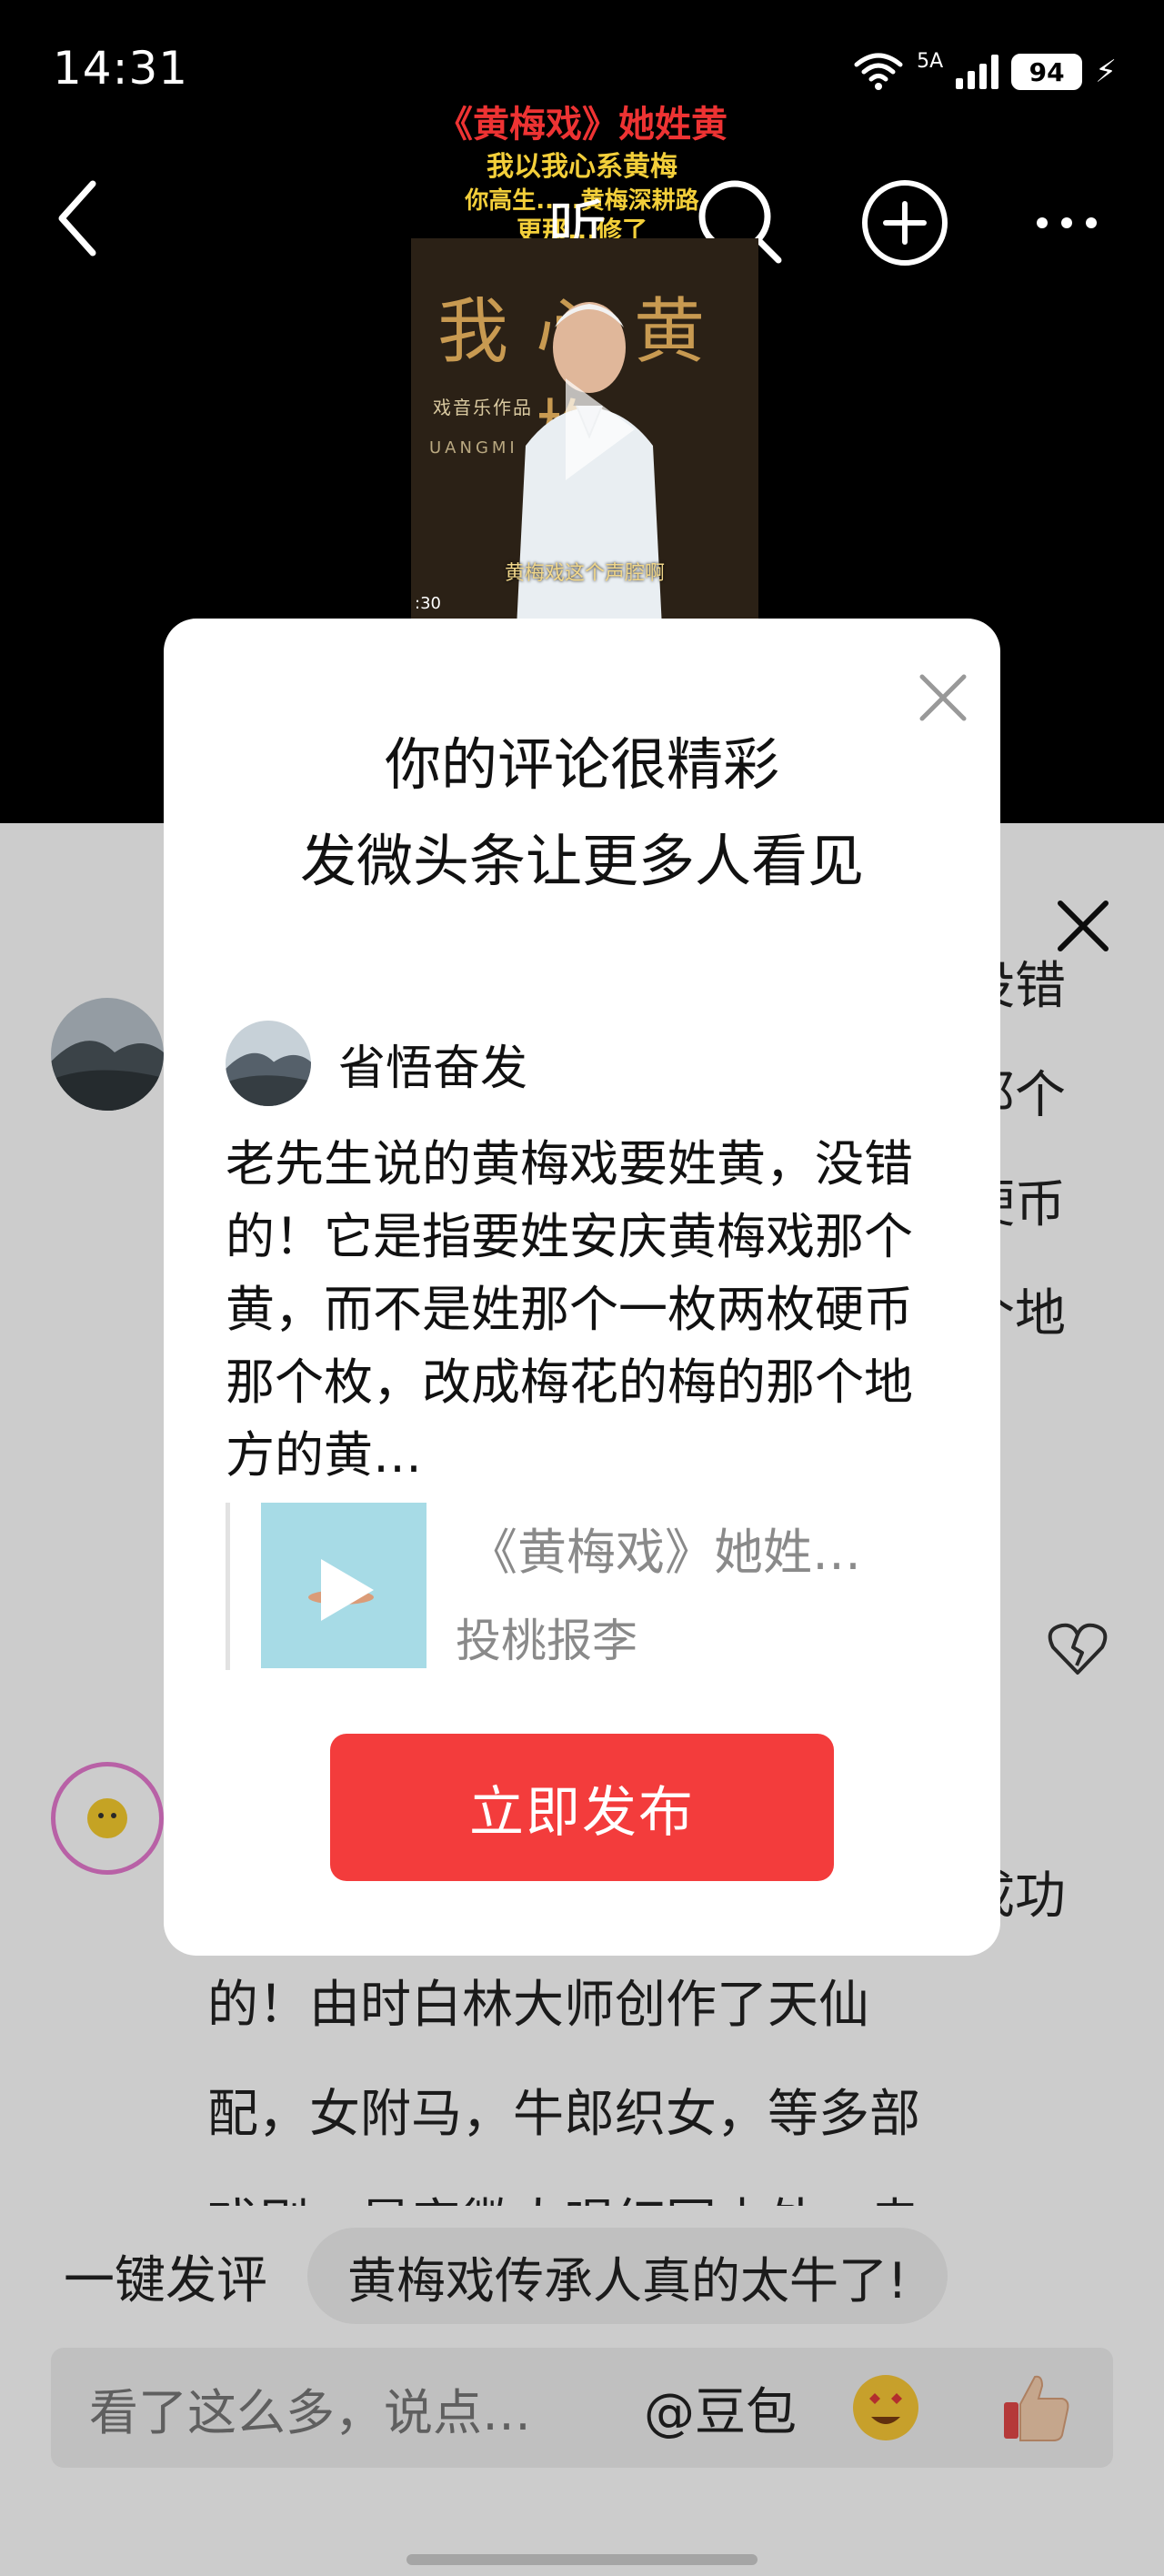 The width and height of the screenshot is (1164, 2576). I want to click on video-caption: 黄梅戏这个声腔啊, so click(585, 573).